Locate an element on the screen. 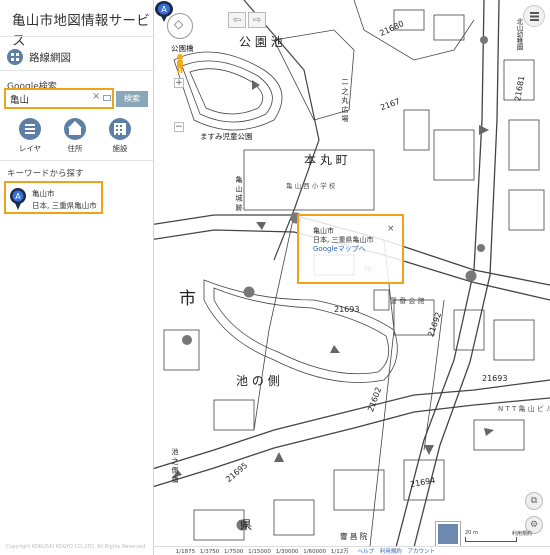 The width and height of the screenshot is (550, 555). terms-link: 利用規約 is located at coordinates (391, 551).